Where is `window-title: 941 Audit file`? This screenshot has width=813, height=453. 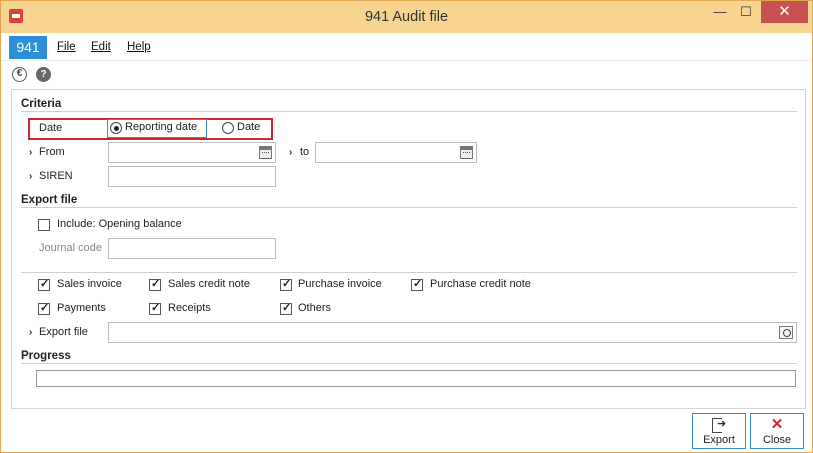 window-title: 941 Audit file is located at coordinates (406, 17).